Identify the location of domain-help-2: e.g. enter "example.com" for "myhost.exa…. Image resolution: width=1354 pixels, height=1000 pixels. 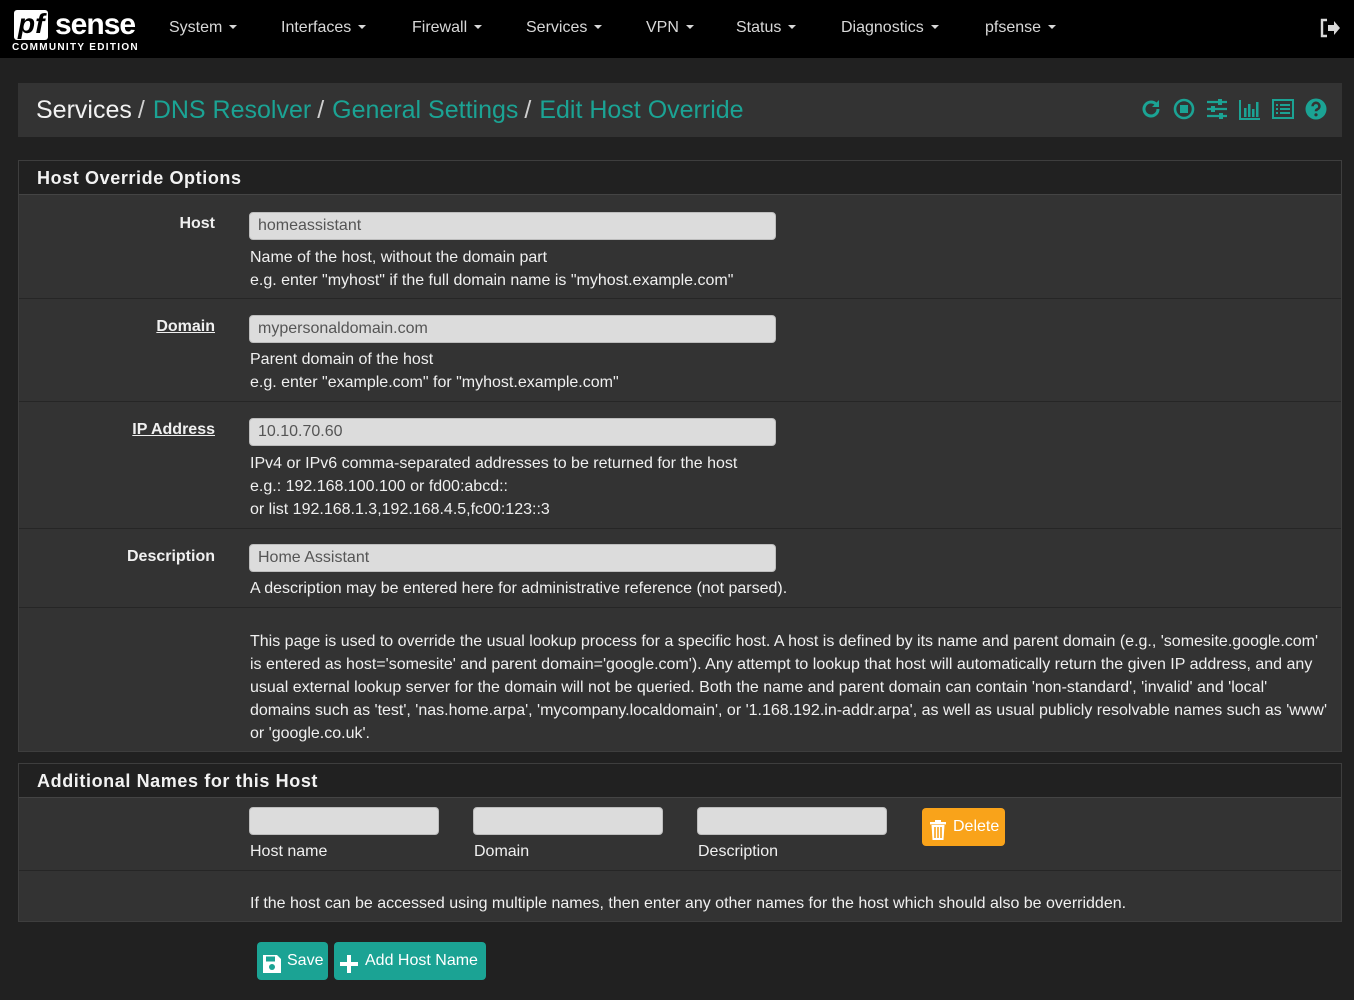
(434, 382).